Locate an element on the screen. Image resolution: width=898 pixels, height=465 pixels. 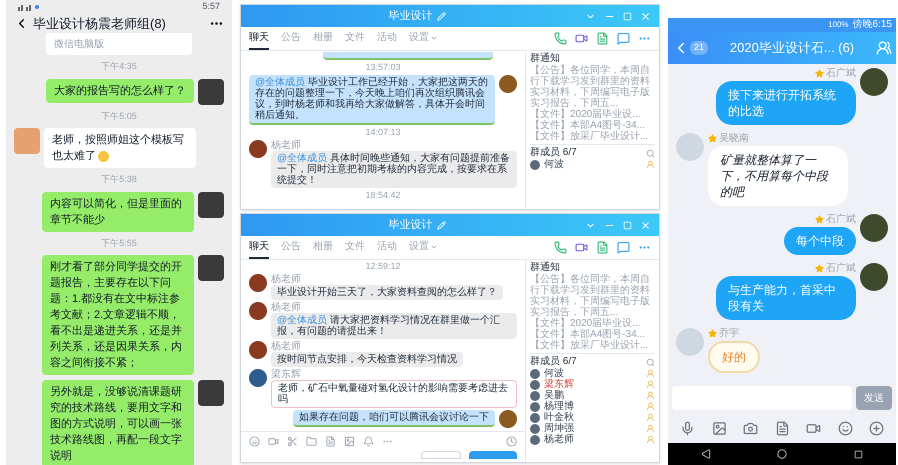
unread-count: 21 is located at coordinates (699, 48).